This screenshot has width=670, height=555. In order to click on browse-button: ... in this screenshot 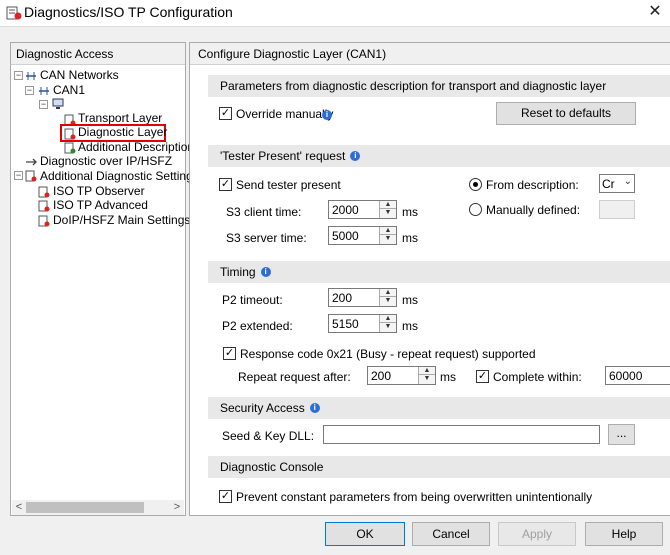, I will do `click(621, 434)`.